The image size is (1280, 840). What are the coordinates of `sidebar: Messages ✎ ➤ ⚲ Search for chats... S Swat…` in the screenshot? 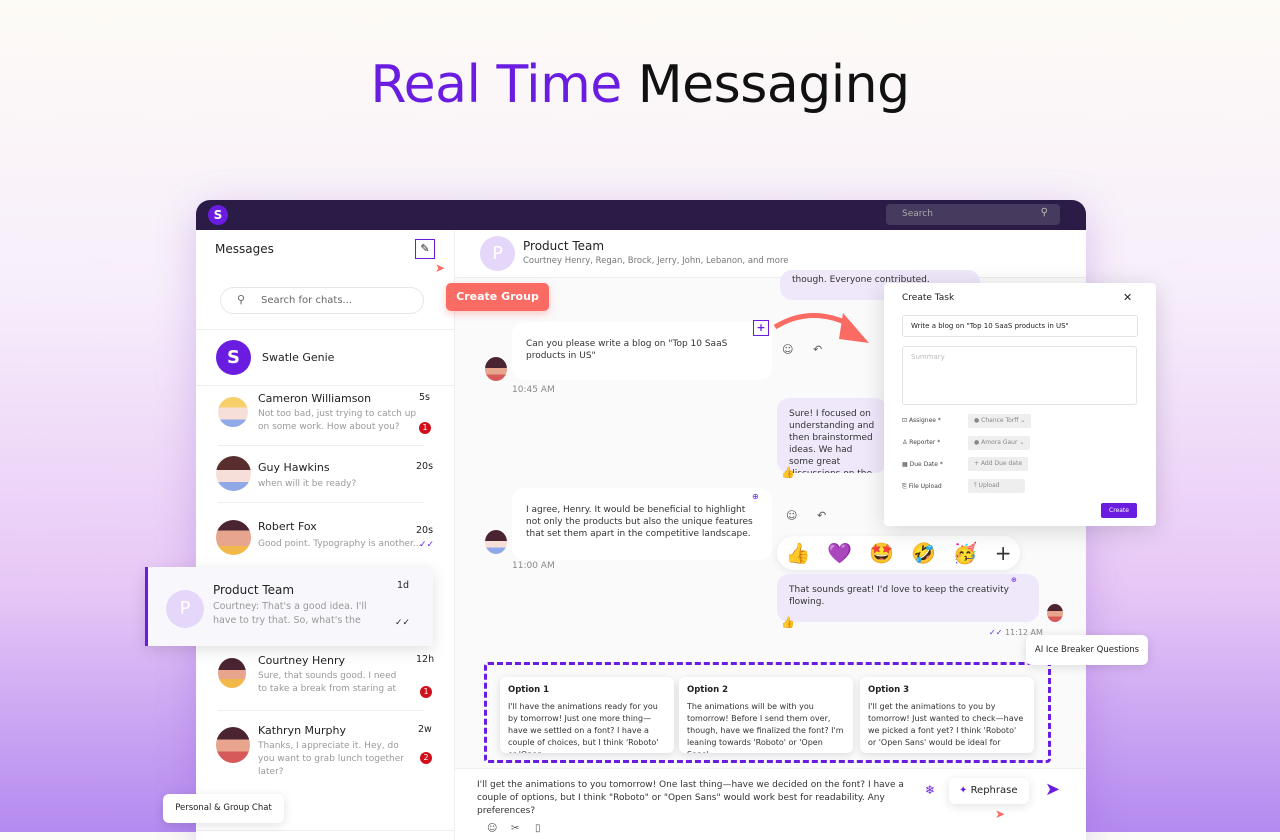 It's located at (325, 535).